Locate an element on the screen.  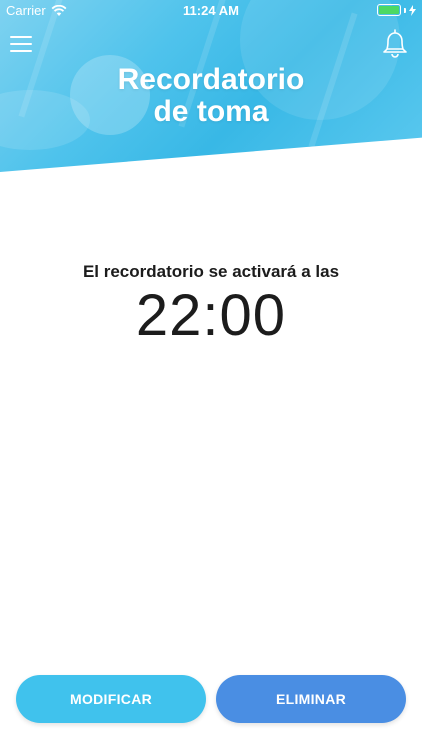
page-title-line1: Recordatorio is located at coordinates (211, 79).